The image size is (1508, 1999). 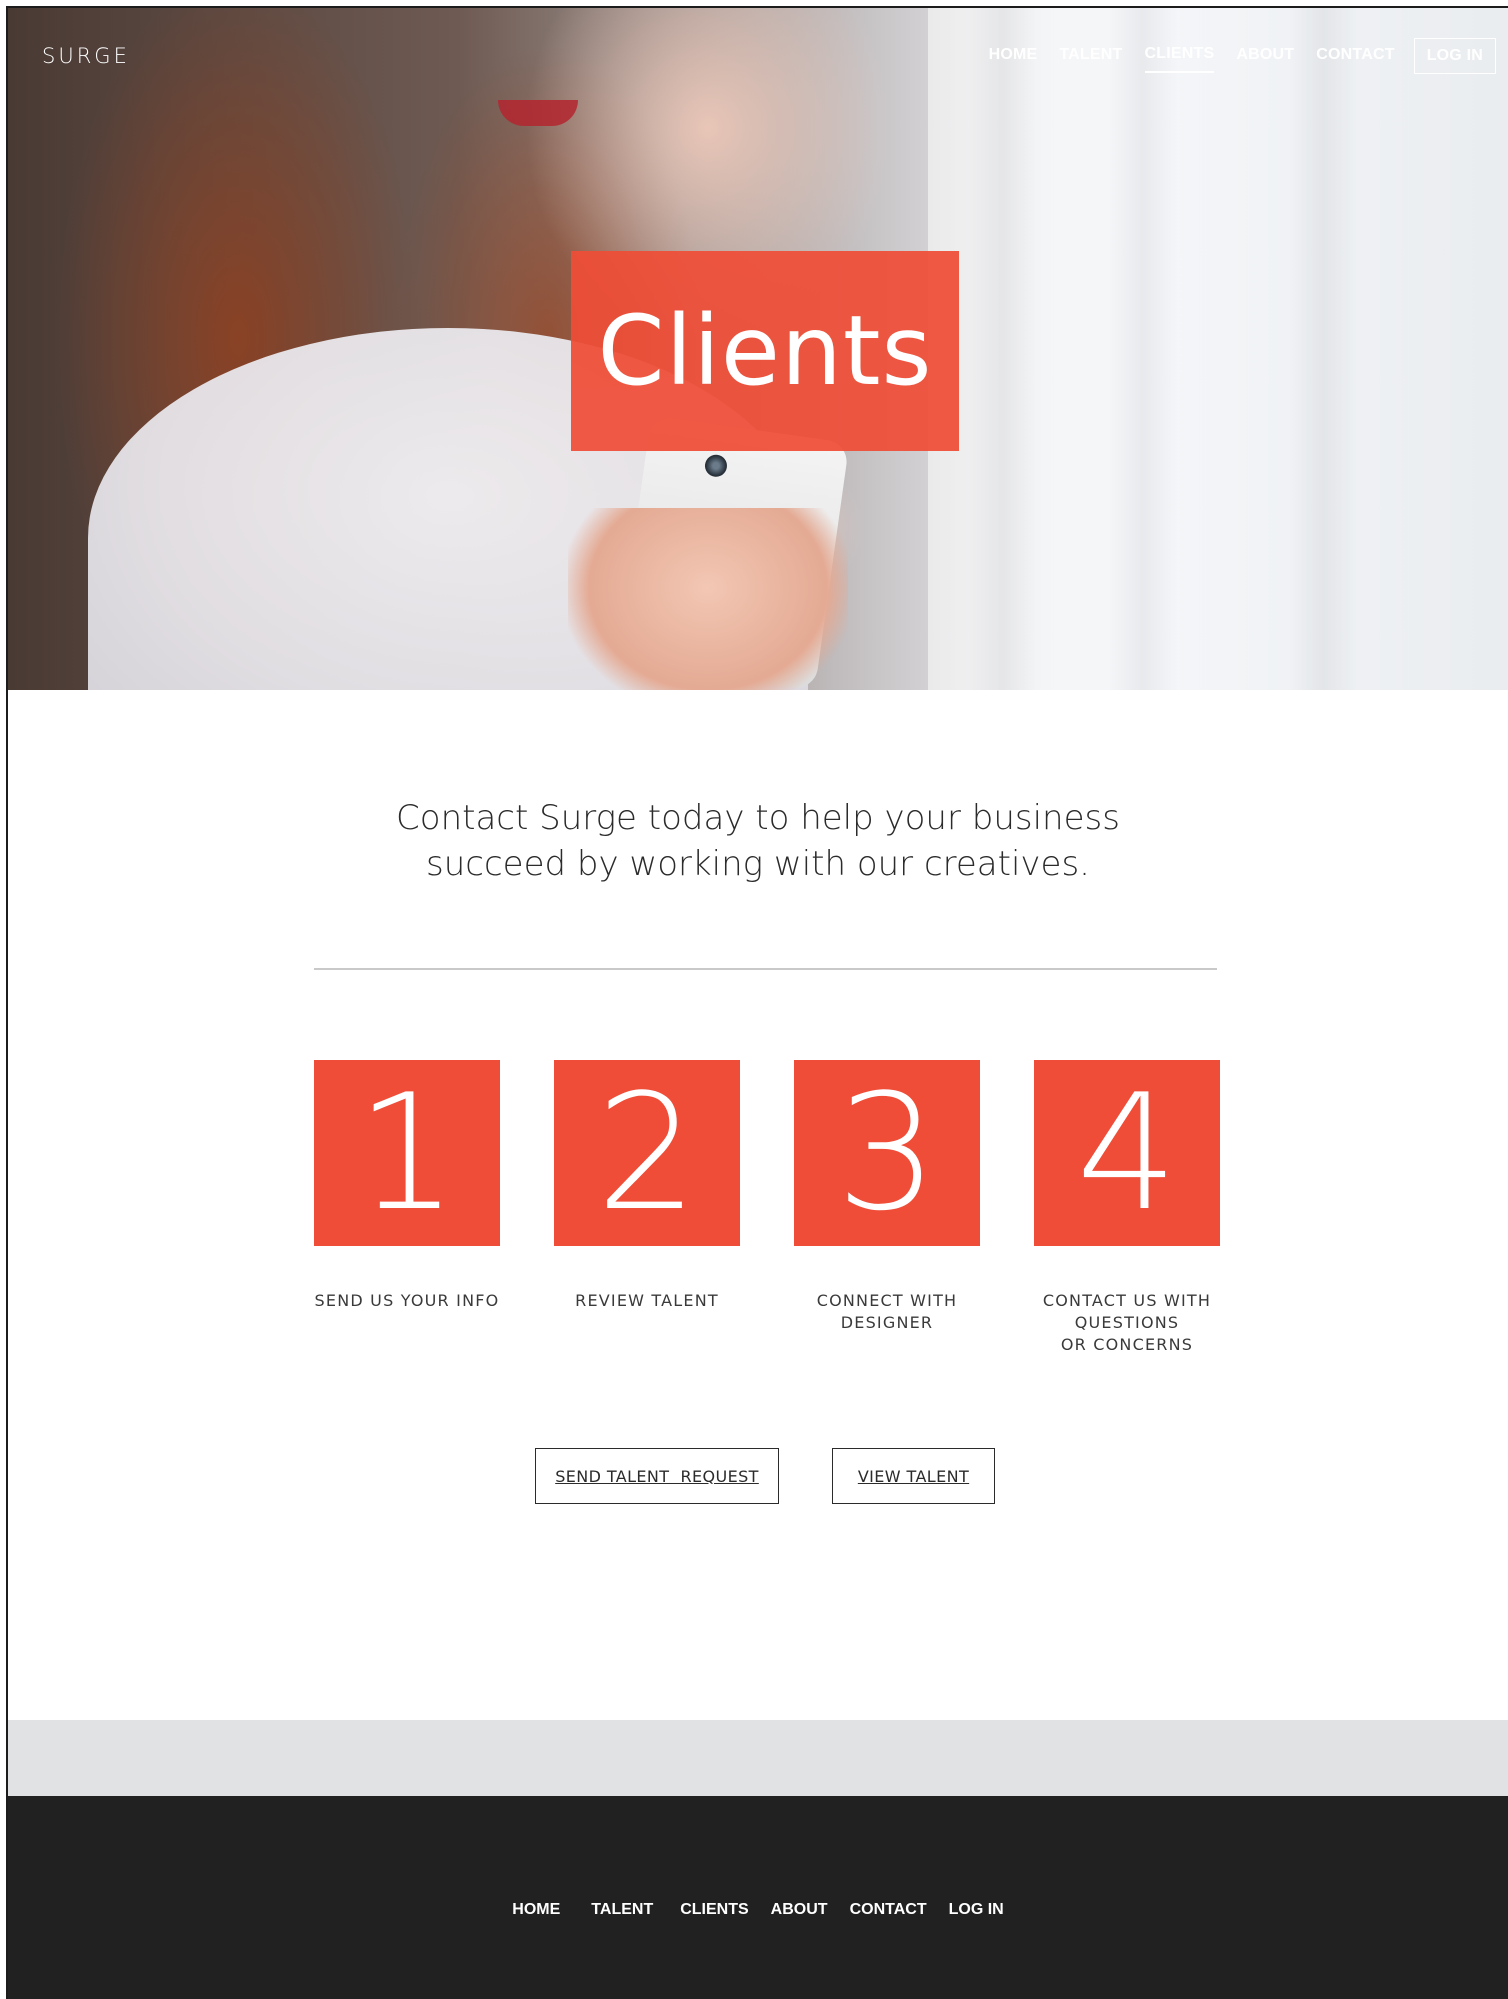 What do you see at coordinates (1355, 56) in the screenshot?
I see `nav-contact: CONTACT` at bounding box center [1355, 56].